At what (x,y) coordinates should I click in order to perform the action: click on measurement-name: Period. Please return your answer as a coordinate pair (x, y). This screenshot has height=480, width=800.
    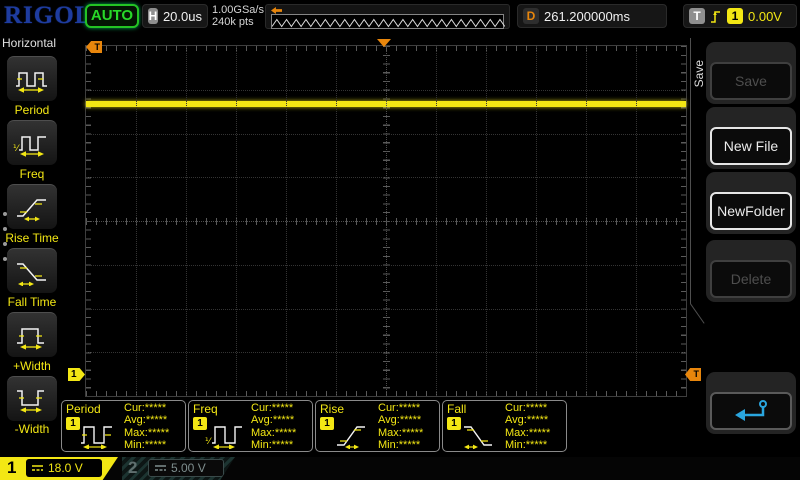
    Looking at the image, I should click on (83, 409).